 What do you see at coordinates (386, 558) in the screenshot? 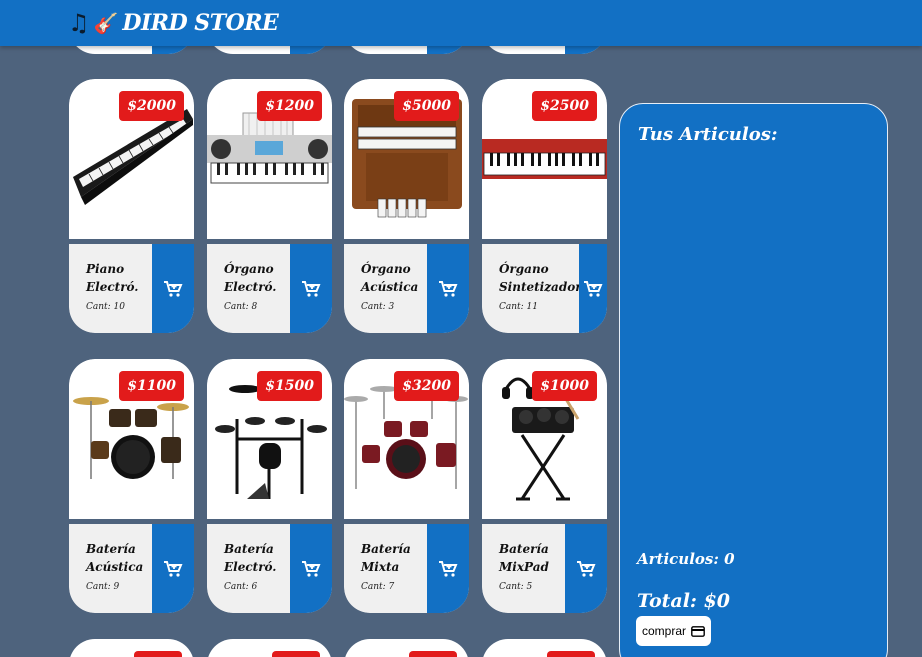
I see `product-name: Batería Mixta` at bounding box center [386, 558].